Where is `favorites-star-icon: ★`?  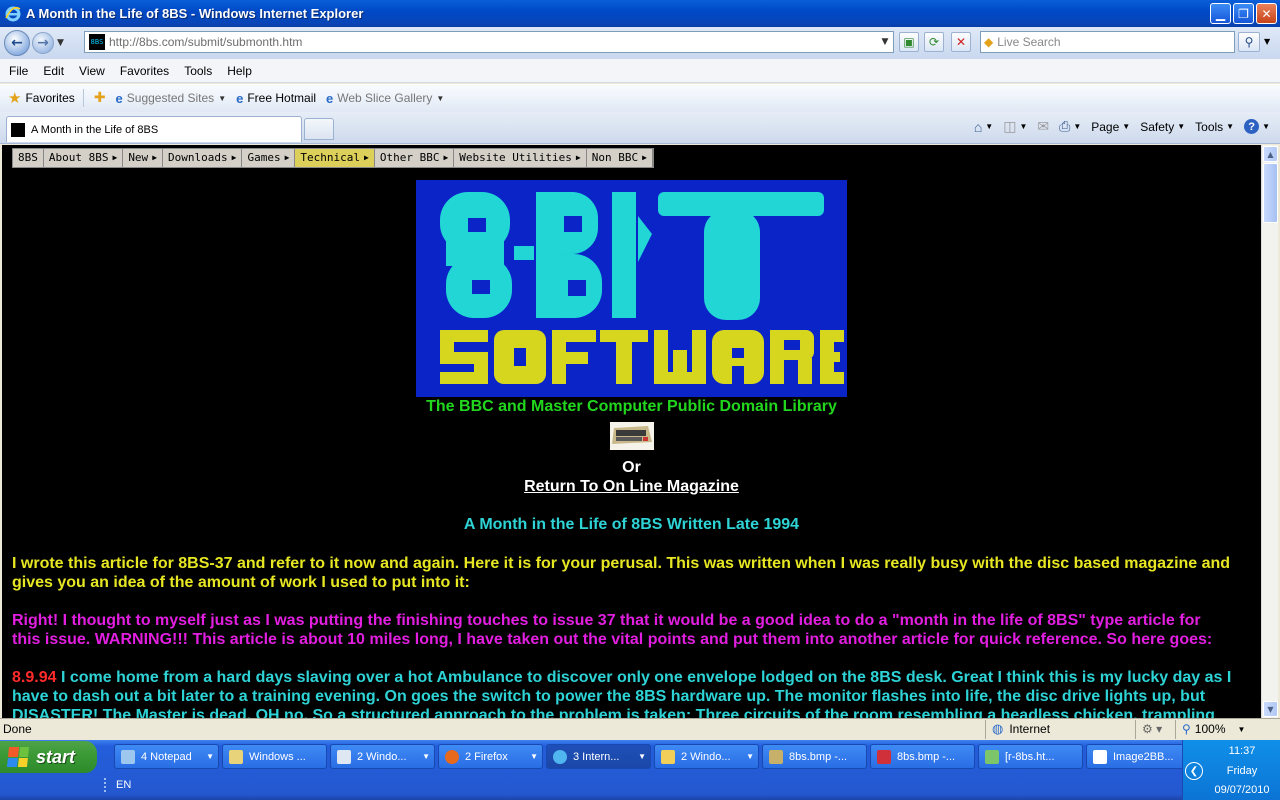
favorites-star-icon: ★ is located at coordinates (15, 98).